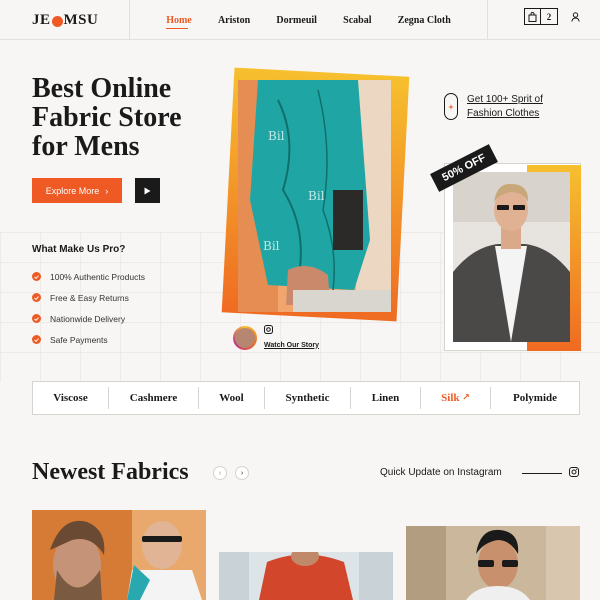  Describe the element at coordinates (234, 20) in the screenshot. I see `nav-ariston: Ariston` at that location.